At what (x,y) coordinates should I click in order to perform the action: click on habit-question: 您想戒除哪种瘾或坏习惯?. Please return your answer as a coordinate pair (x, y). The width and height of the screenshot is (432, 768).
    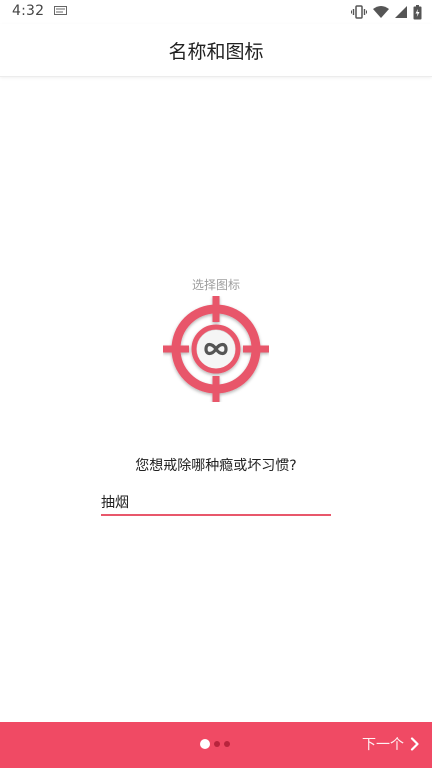
    Looking at the image, I should click on (216, 466).